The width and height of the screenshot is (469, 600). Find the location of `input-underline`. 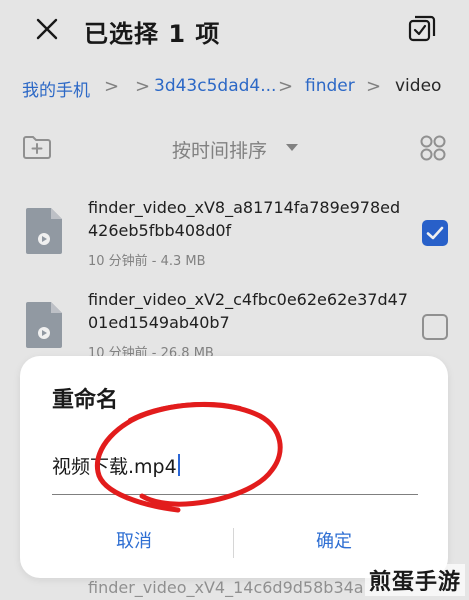

input-underline is located at coordinates (235, 494).